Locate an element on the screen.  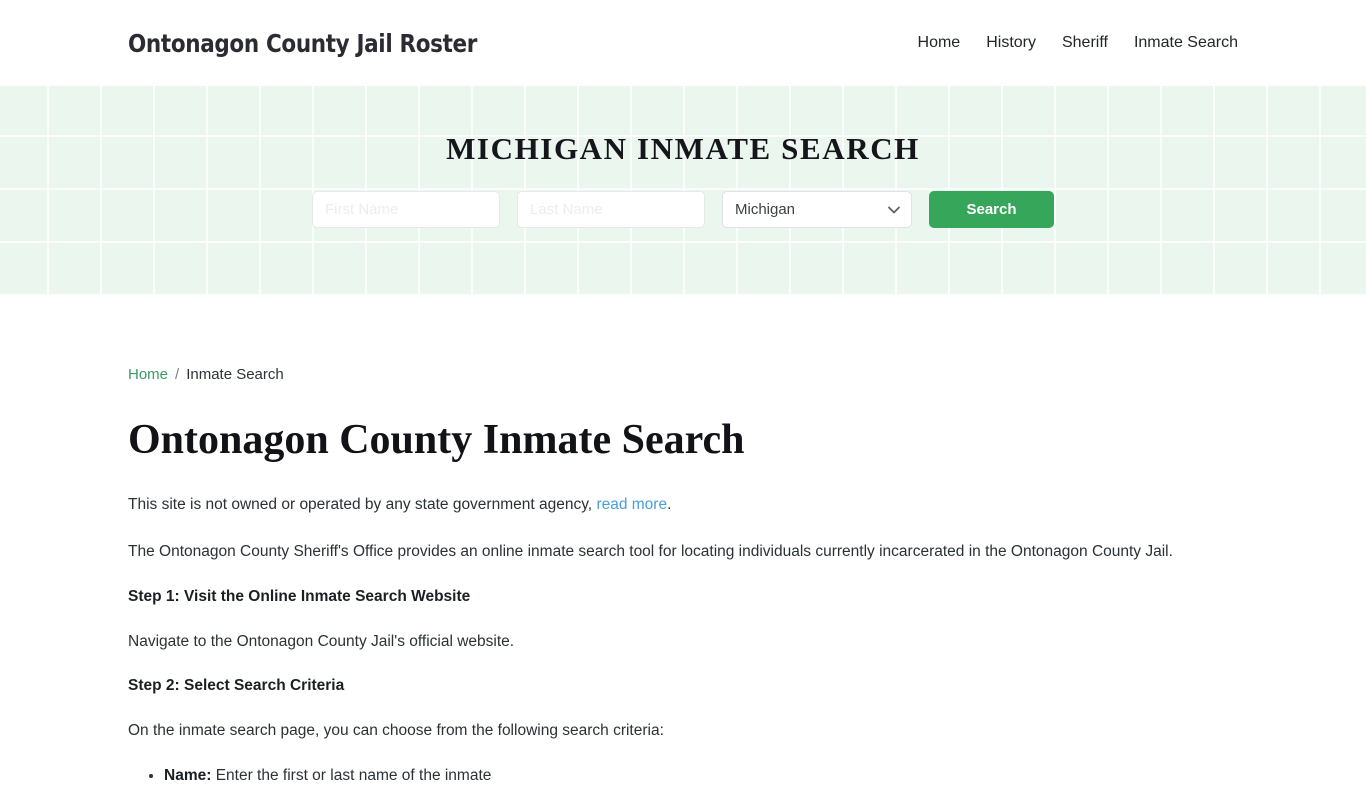
last-name-input is located at coordinates (611, 209).